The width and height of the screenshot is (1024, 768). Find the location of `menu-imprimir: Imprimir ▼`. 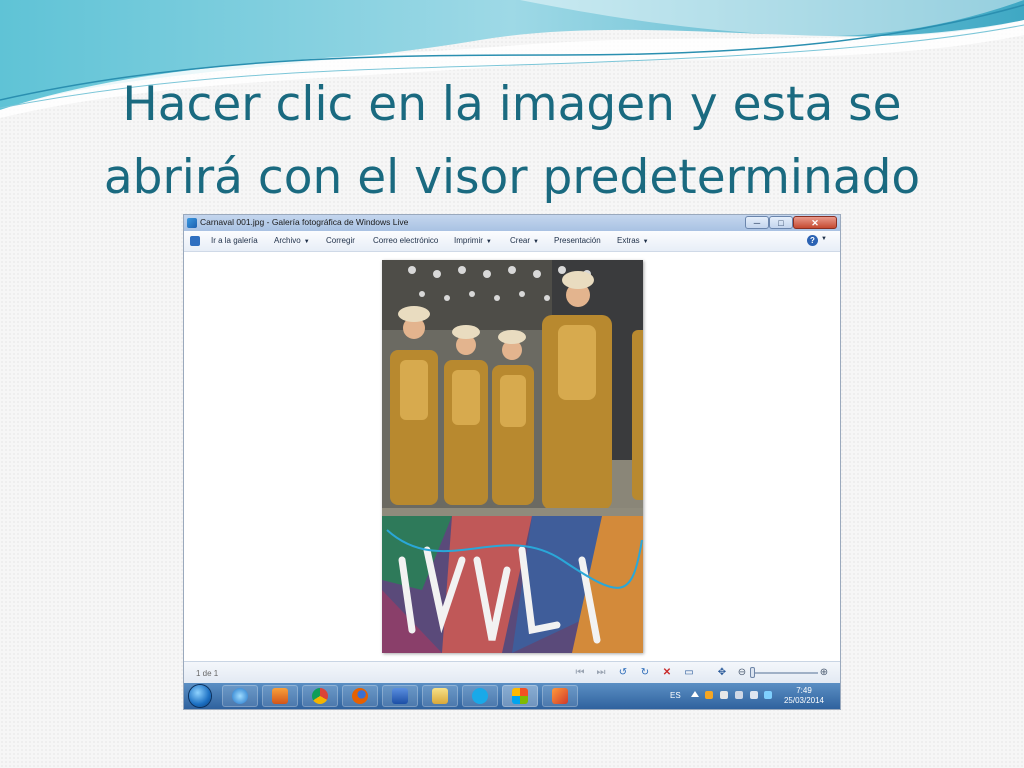

menu-imprimir: Imprimir ▼ is located at coordinates (473, 240).